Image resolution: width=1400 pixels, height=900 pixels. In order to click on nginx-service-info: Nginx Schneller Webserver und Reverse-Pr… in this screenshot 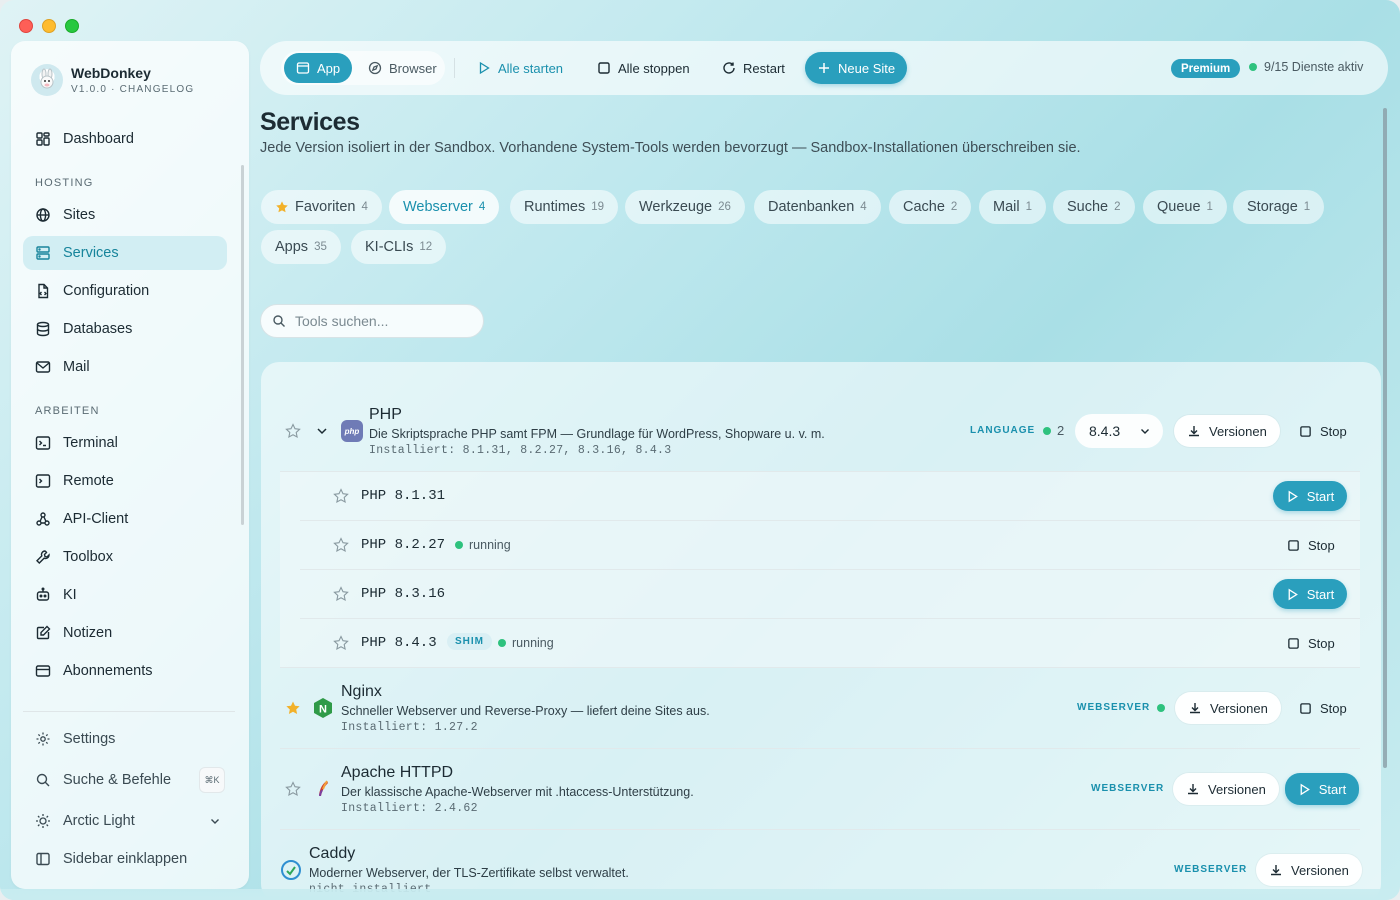, I will do `click(525, 708)`.